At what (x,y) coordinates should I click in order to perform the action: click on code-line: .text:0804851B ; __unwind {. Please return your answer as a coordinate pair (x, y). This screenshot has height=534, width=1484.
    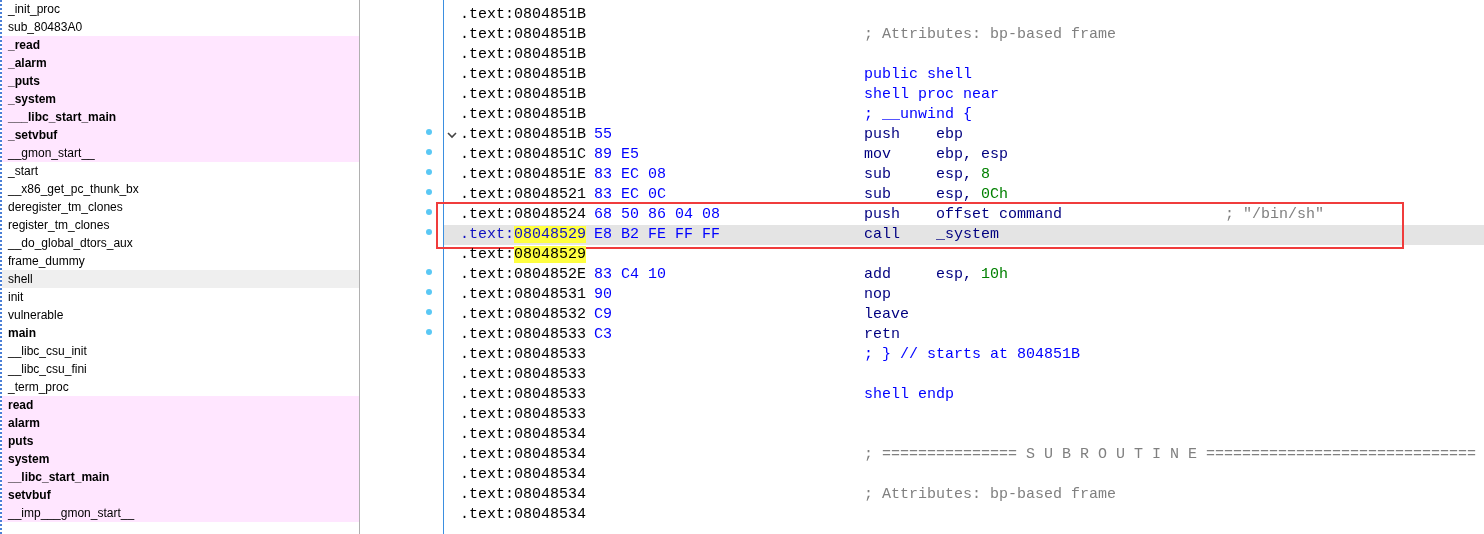
    Looking at the image, I should click on (964, 115).